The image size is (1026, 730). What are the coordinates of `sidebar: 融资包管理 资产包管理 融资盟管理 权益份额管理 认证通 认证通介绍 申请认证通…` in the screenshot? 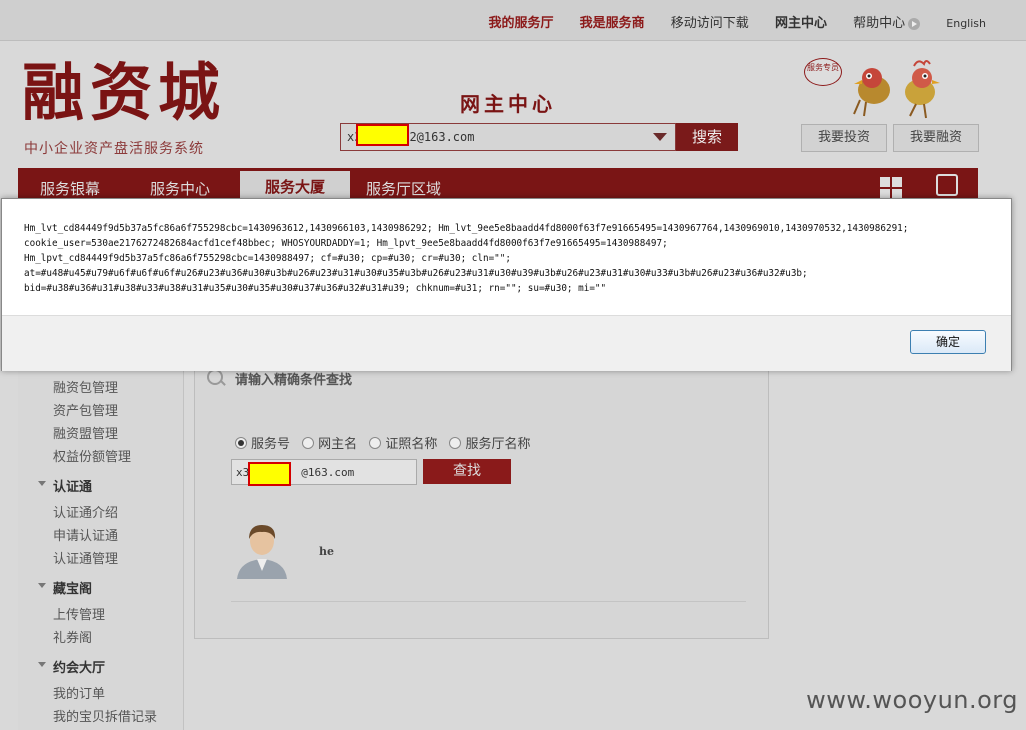 It's located at (101, 549).